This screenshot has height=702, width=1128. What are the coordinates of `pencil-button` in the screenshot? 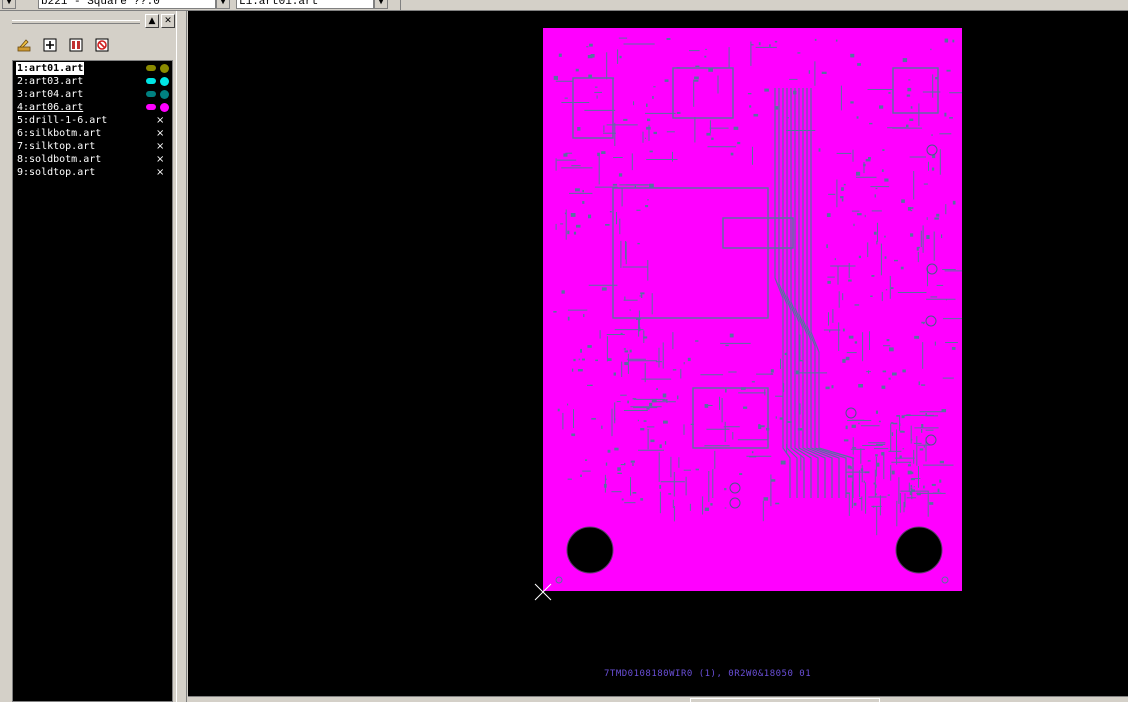 It's located at (24, 45).